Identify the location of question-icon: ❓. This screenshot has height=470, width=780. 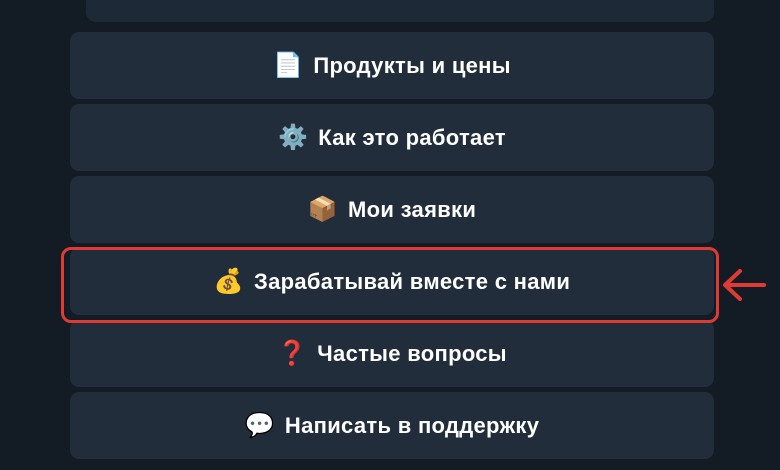
(292, 353).